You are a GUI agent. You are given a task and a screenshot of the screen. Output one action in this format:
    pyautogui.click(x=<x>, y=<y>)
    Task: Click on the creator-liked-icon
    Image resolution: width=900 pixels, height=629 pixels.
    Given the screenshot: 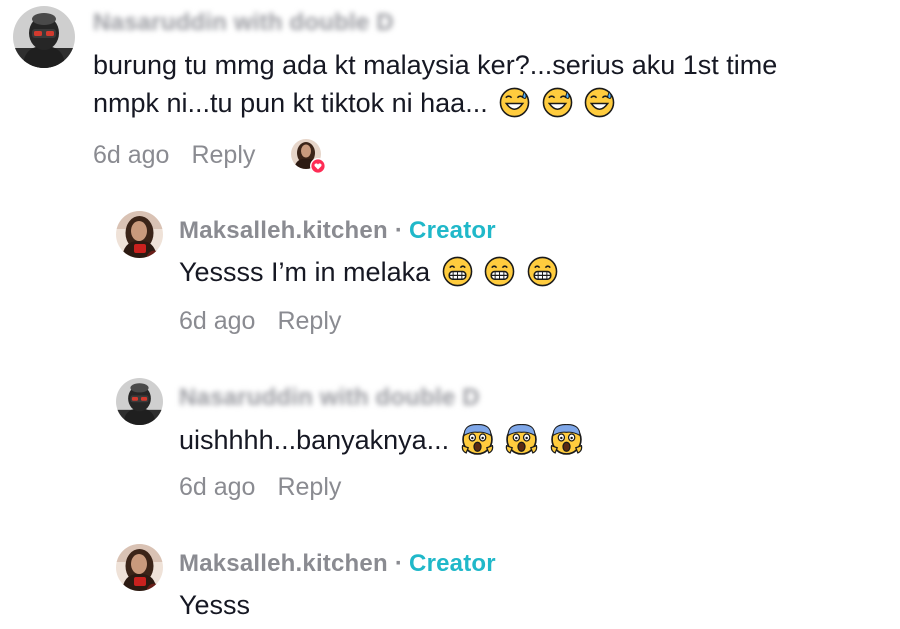 What is the action you would take?
    pyautogui.click(x=308, y=156)
    